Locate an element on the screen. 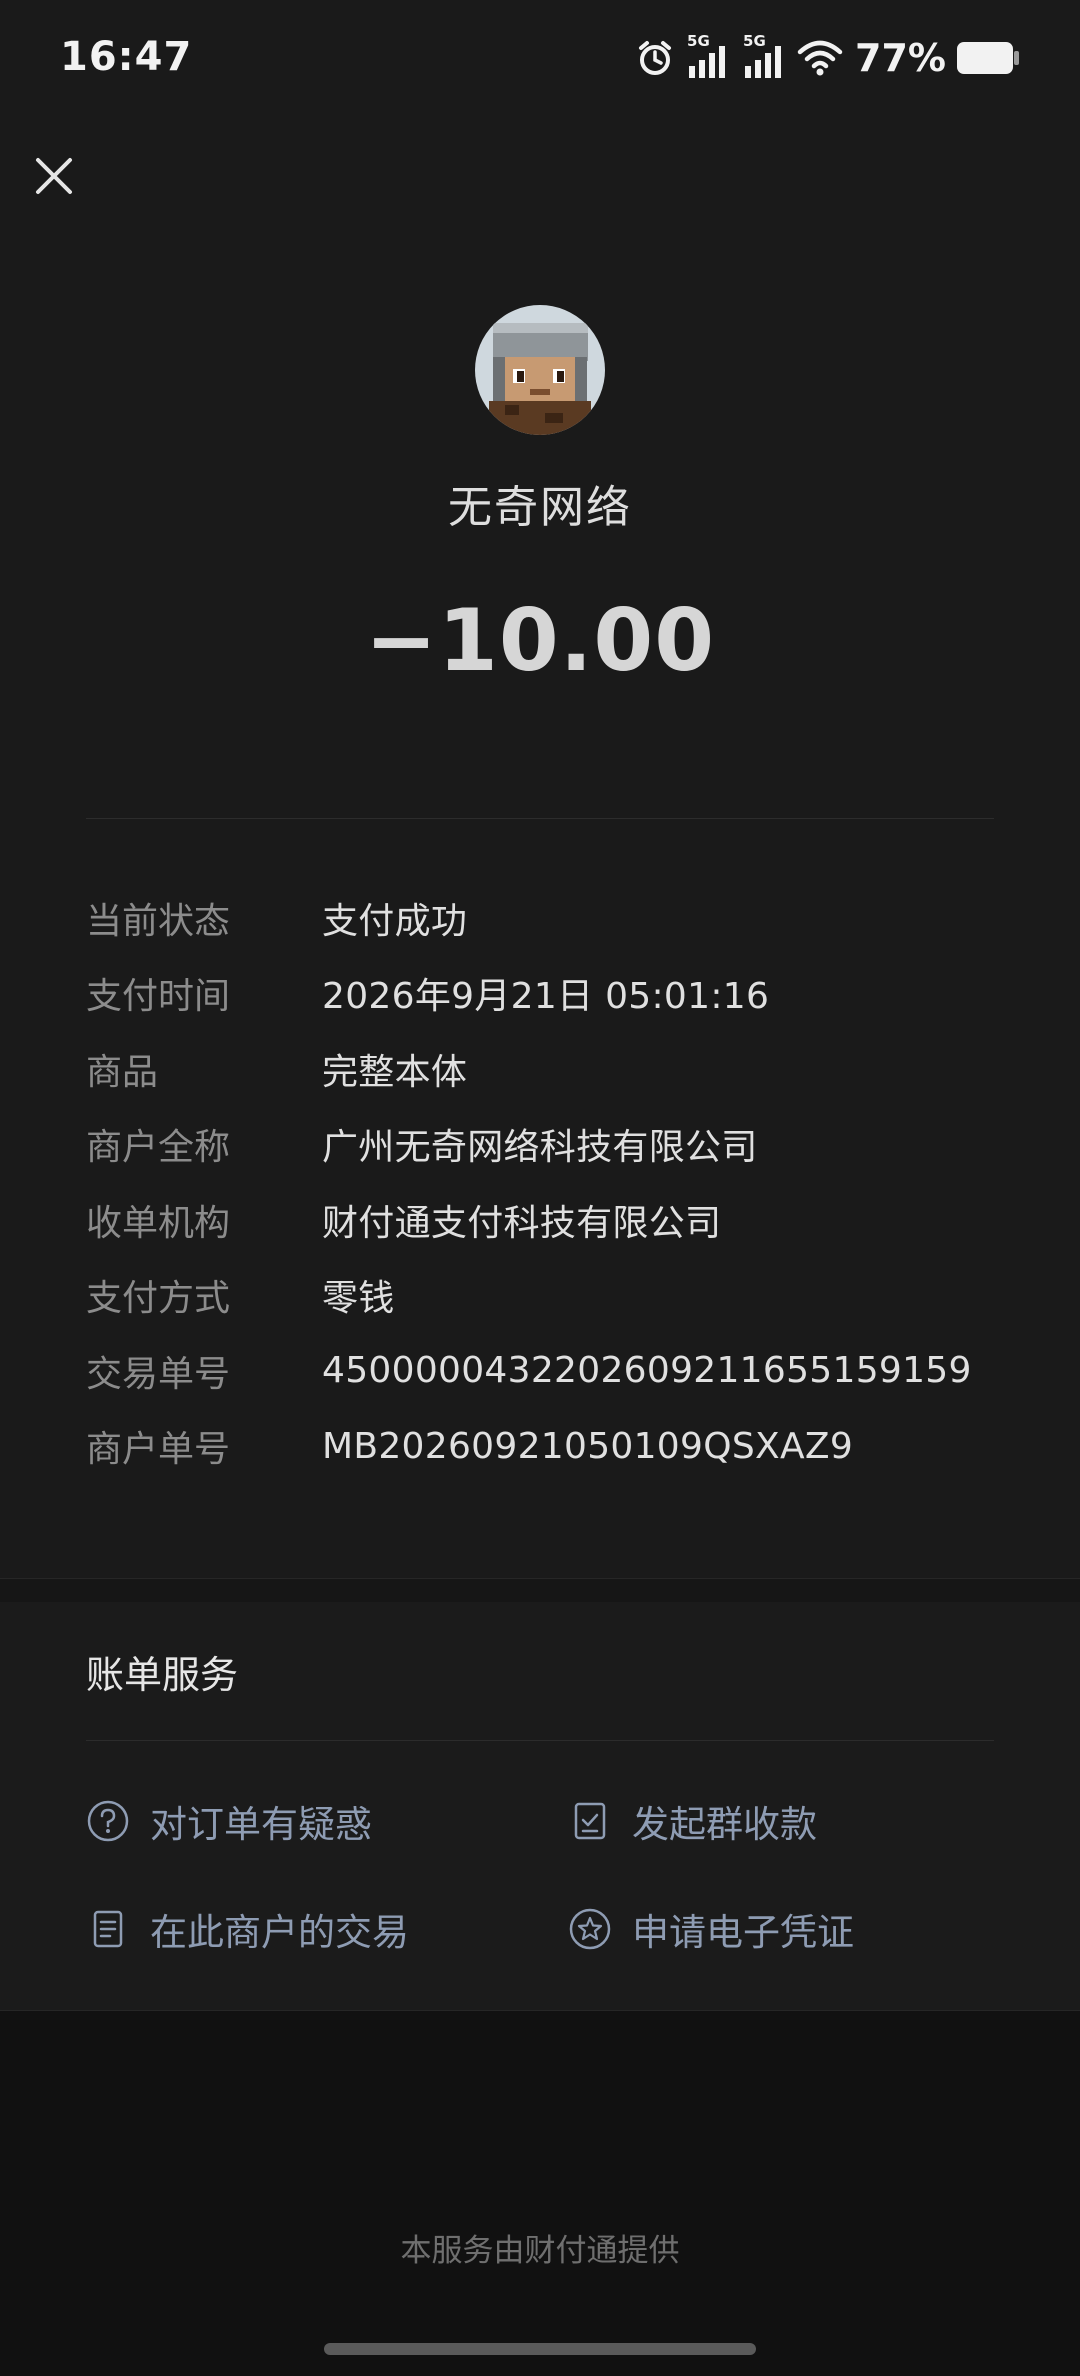 This screenshot has width=1080, height=2376. detail-row-merchant-full-name: 商户全称 广州无奇网络科技有限公司 is located at coordinates (541, 1145).